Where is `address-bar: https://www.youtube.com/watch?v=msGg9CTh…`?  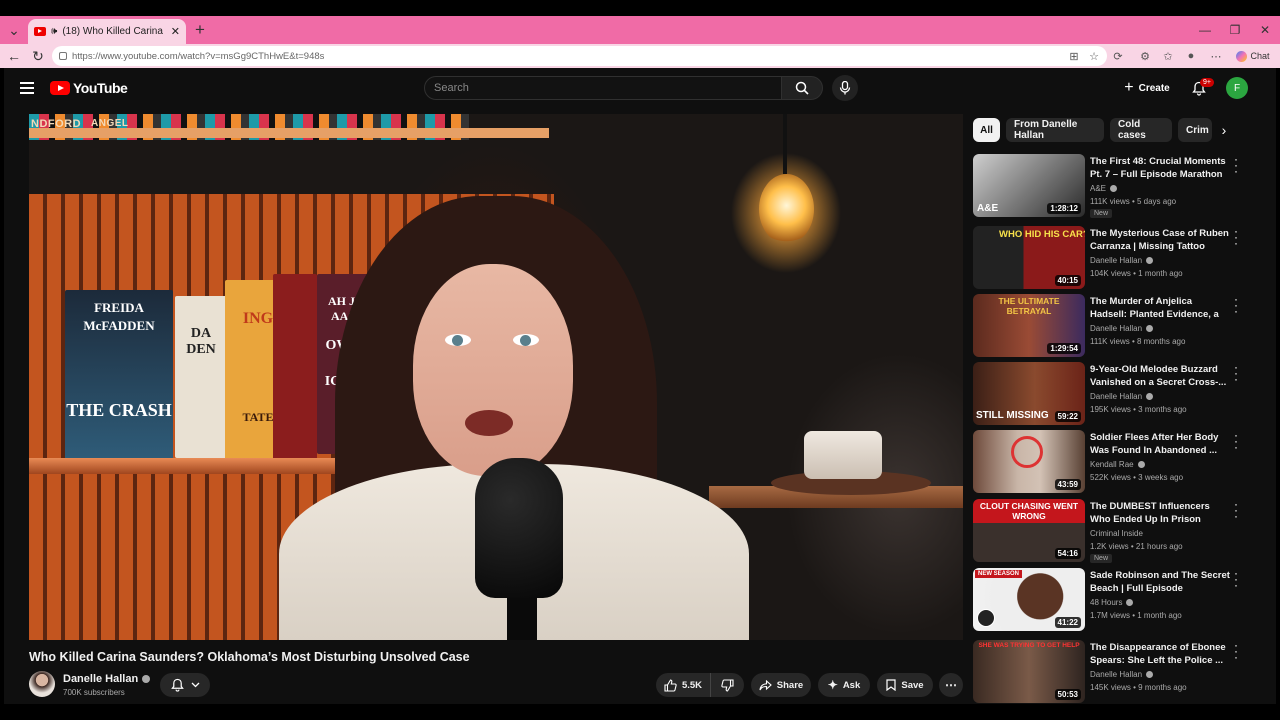 address-bar: https://www.youtube.com/watch?v=msGg9CTh… is located at coordinates (579, 56).